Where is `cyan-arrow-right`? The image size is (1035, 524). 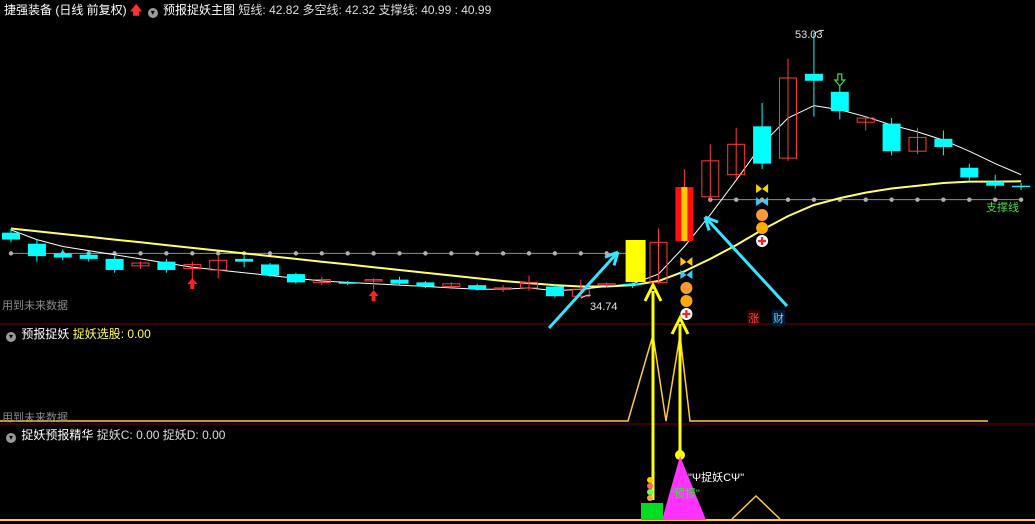
cyan-arrow-right is located at coordinates (746, 261).